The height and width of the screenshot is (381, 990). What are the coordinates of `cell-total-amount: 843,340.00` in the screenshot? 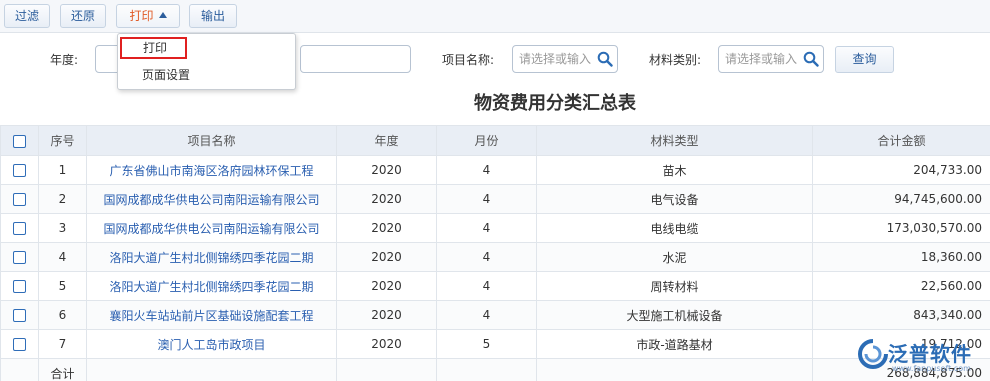 It's located at (901, 315).